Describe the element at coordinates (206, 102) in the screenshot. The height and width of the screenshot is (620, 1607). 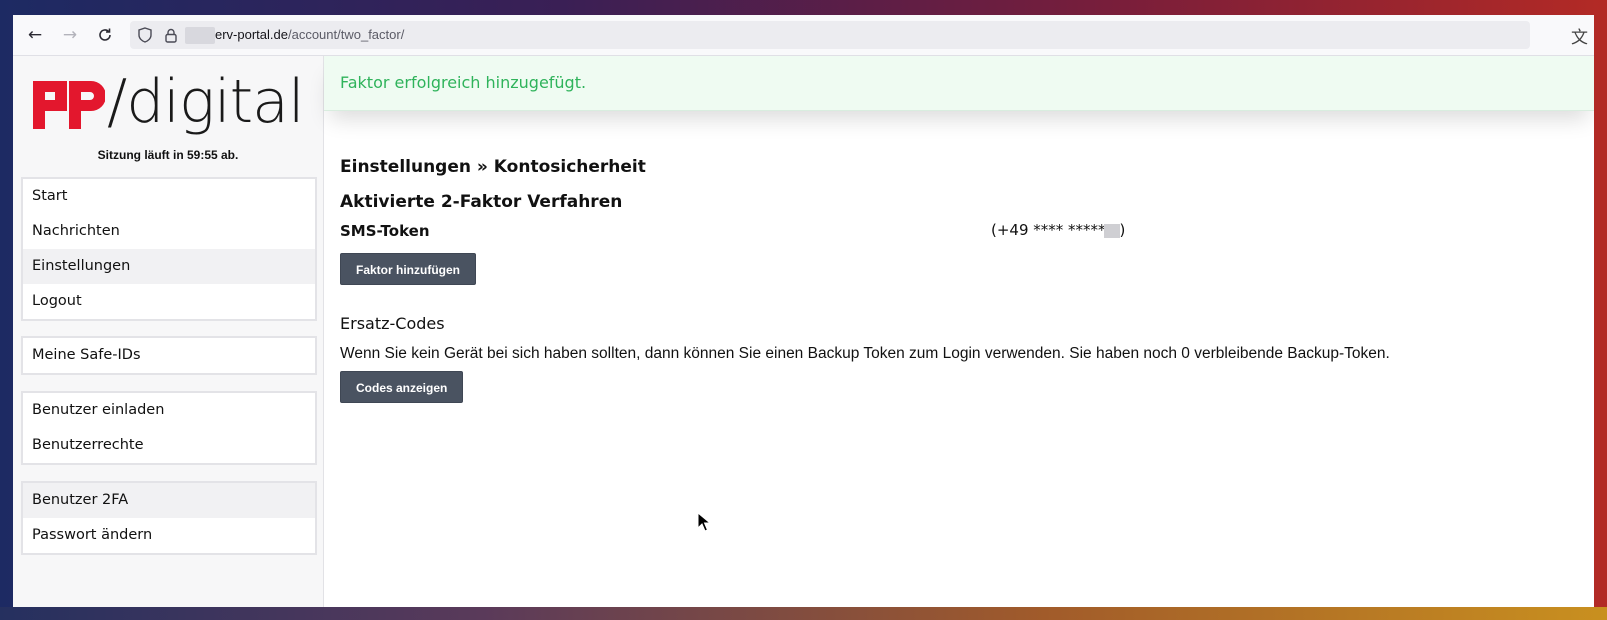
I see `logo-text: /digital` at that location.